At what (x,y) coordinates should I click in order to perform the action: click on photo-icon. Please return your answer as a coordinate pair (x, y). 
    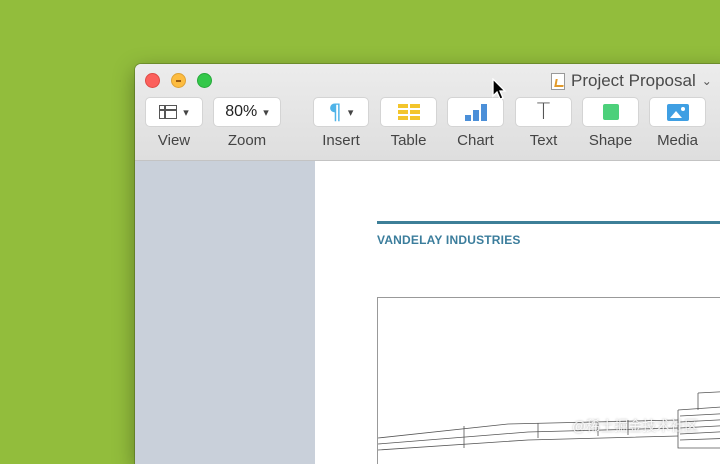
    Looking at the image, I should click on (677, 112).